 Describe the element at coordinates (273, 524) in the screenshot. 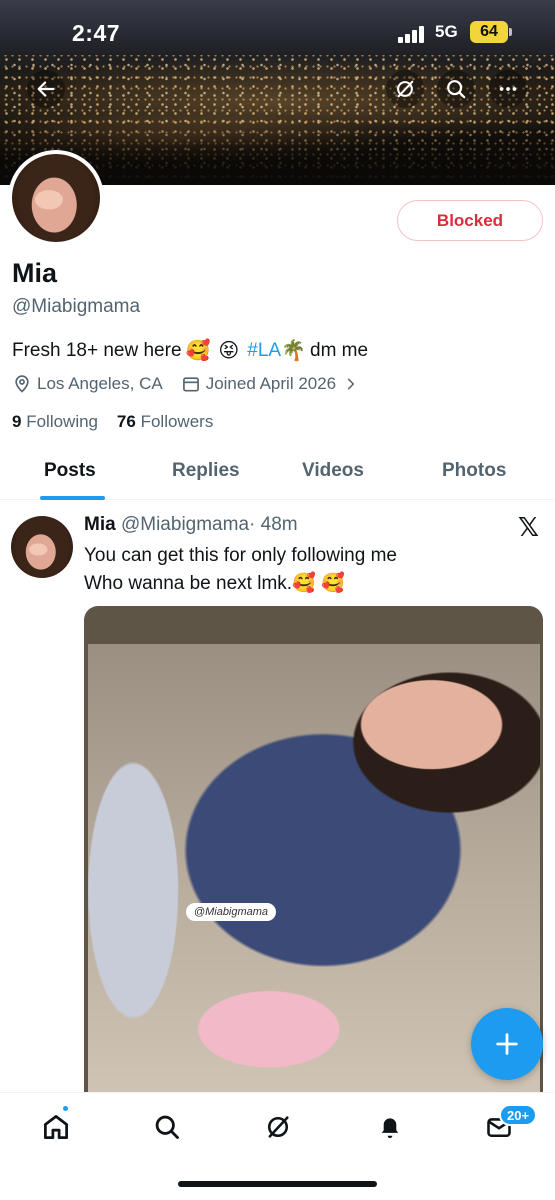

I see `tweet-time: · 48m` at that location.